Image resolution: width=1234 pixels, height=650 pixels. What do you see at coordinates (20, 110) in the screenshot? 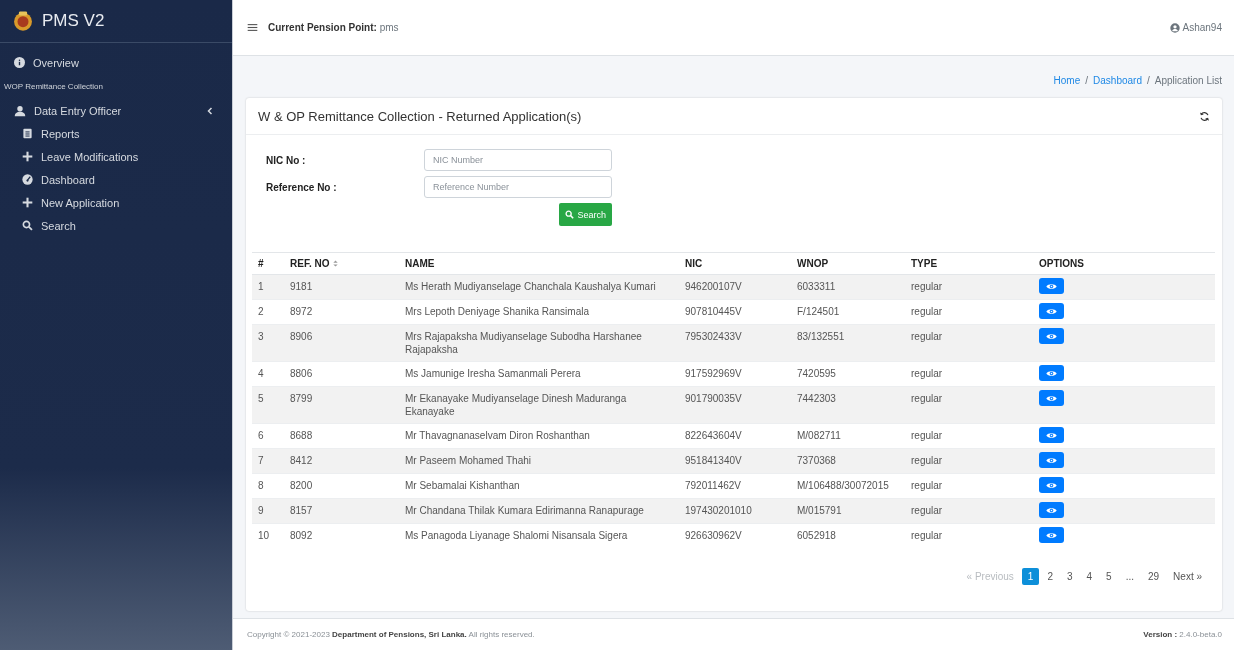
I see `user-icon` at bounding box center [20, 110].